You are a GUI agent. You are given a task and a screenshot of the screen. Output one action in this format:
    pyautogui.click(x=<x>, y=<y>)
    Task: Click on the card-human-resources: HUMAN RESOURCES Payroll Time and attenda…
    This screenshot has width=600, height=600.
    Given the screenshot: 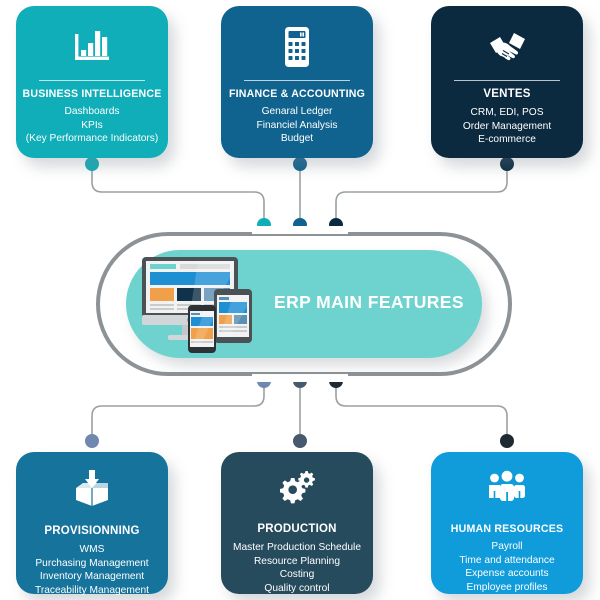 What is the action you would take?
    pyautogui.click(x=507, y=523)
    